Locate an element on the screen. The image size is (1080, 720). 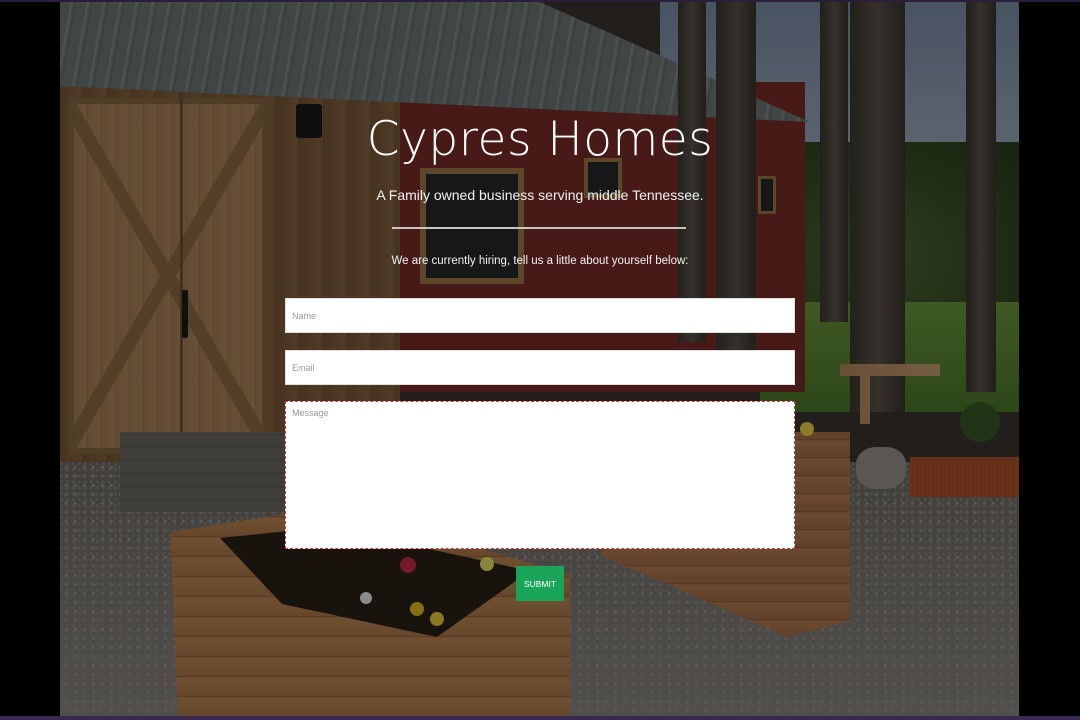
title-divider is located at coordinates (539, 228).